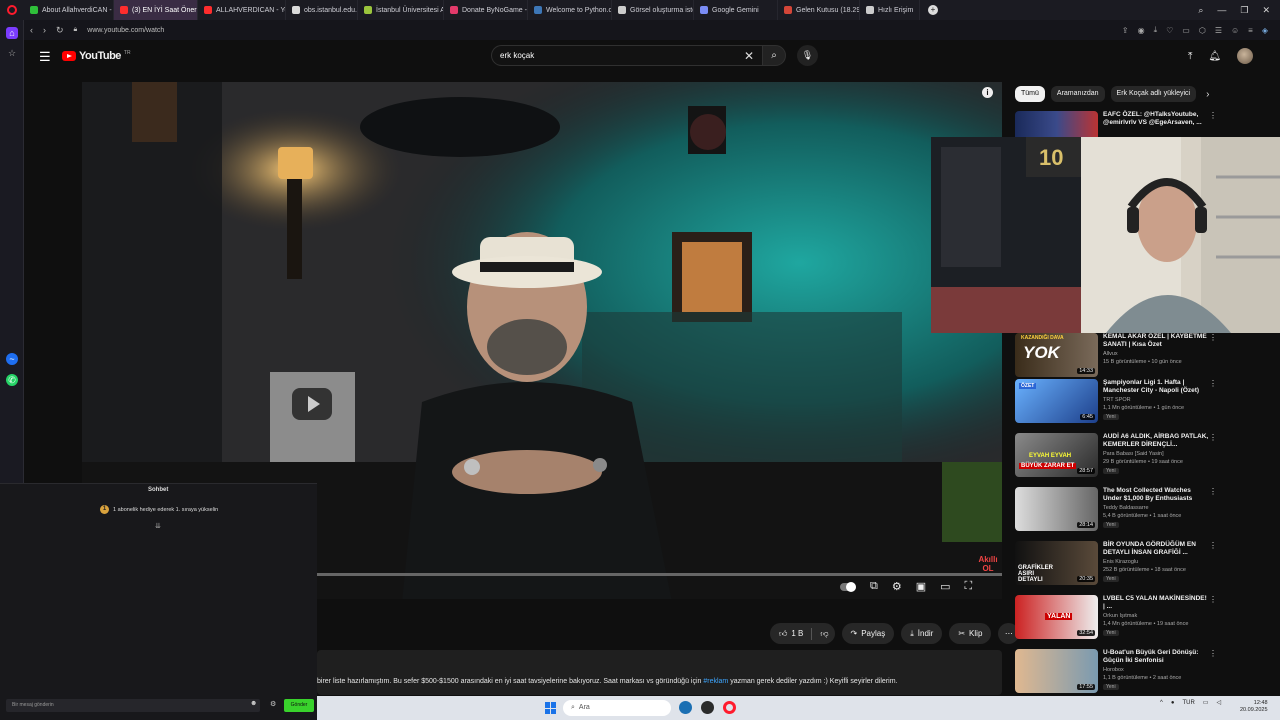 The width and height of the screenshot is (1280, 720). I want to click on channel-name: Allvux, so click(1110, 354).